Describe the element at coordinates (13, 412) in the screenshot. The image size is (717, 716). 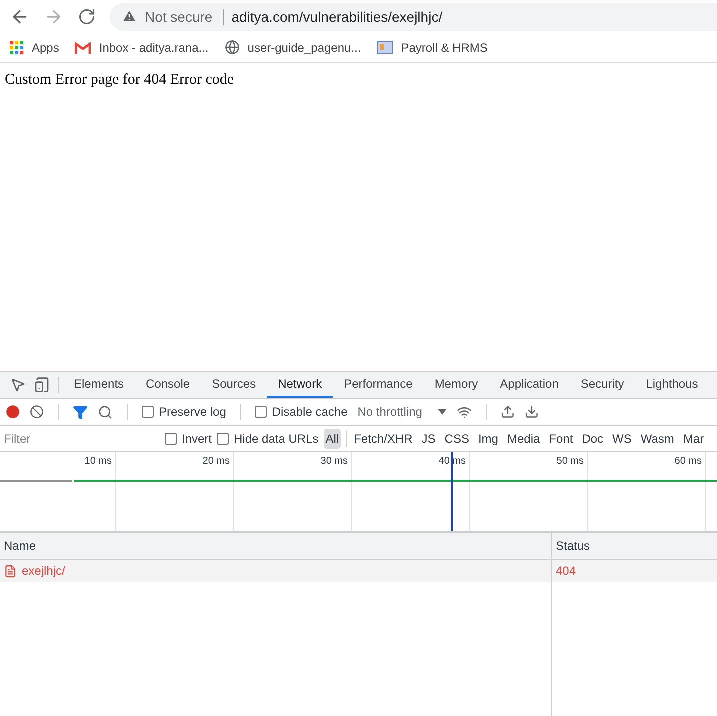
I see `record-icon` at that location.